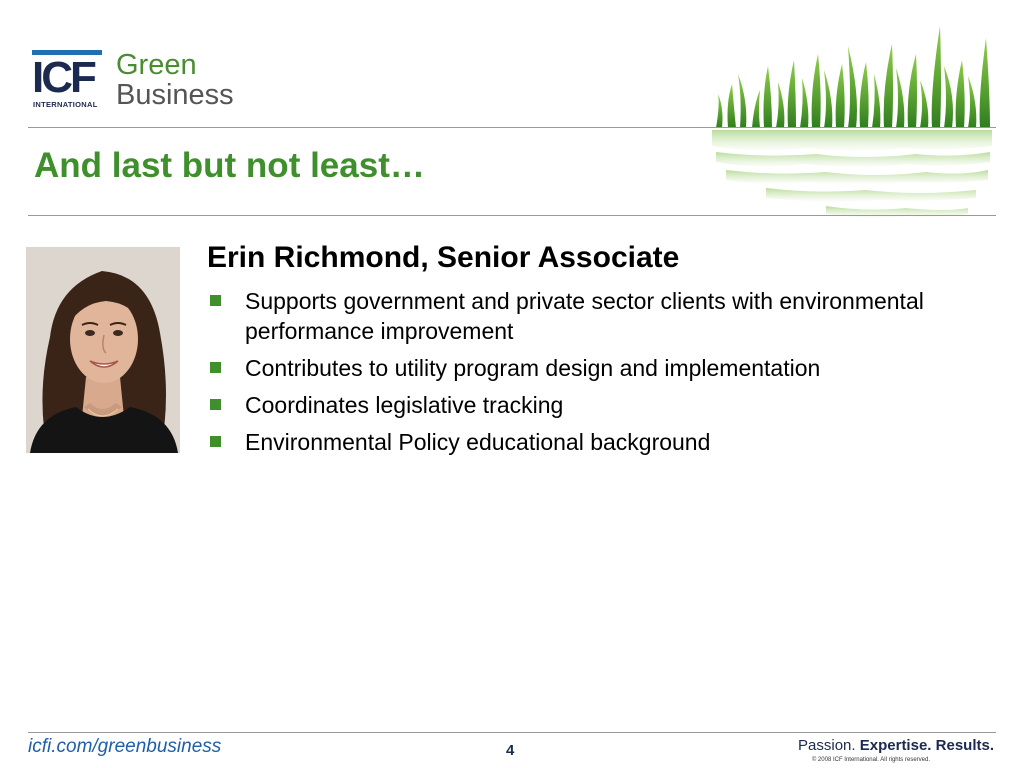 The image size is (1024, 768). What do you see at coordinates (64, 77) in the screenshot?
I see `logo-icf-text: ICF` at bounding box center [64, 77].